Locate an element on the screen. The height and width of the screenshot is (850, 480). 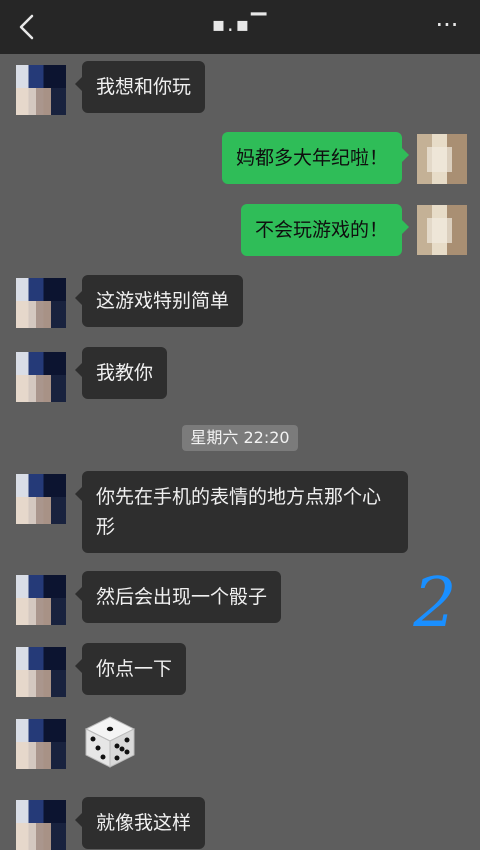
message-bubble: 妈都多大年纪啦！ is located at coordinates (315, 158).